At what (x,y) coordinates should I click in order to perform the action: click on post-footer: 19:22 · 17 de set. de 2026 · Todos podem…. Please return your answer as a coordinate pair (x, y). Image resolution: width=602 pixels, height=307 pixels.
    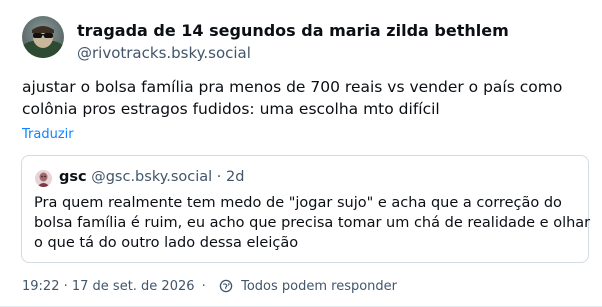
    Looking at the image, I should click on (209, 288).